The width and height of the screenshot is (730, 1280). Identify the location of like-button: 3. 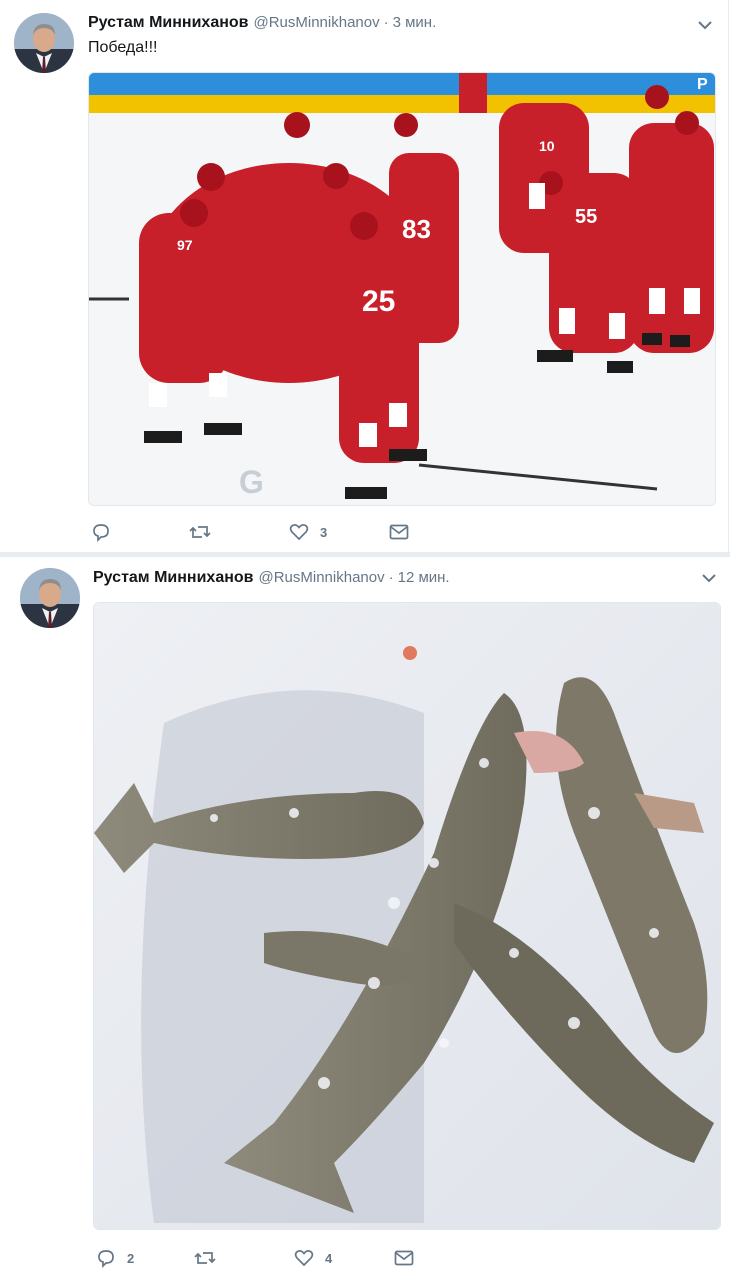
(307, 532).